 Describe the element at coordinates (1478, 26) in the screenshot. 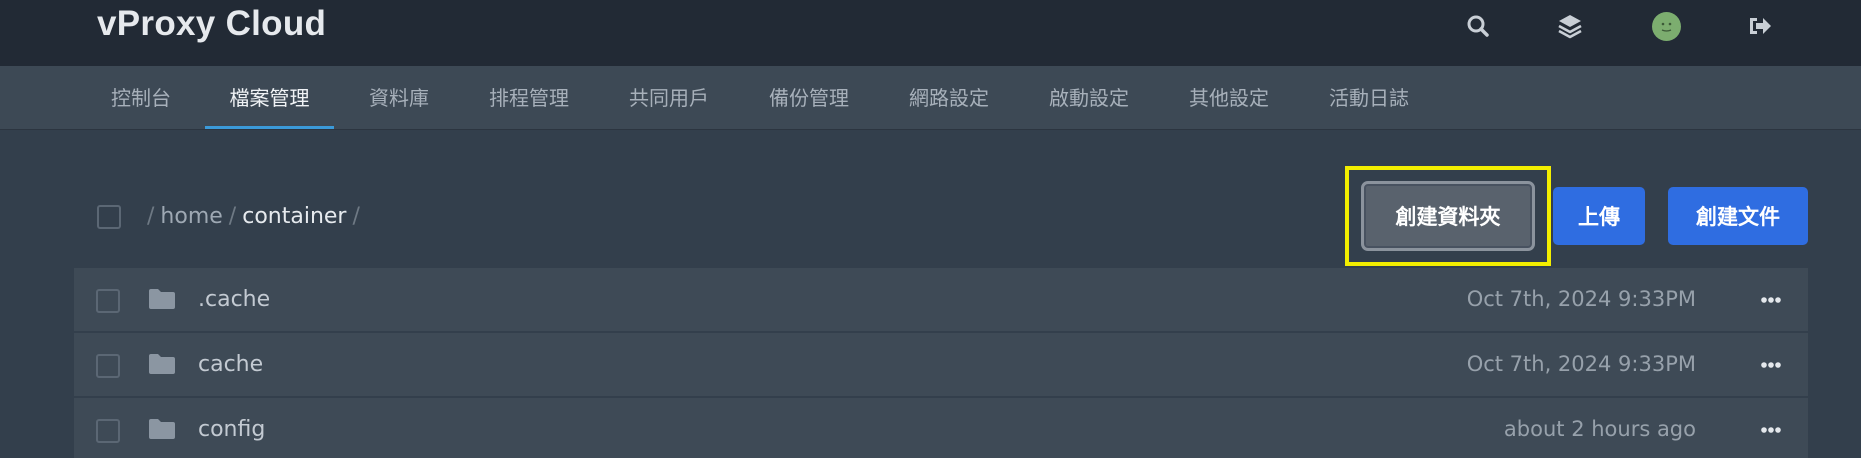

I see `search-icon` at that location.